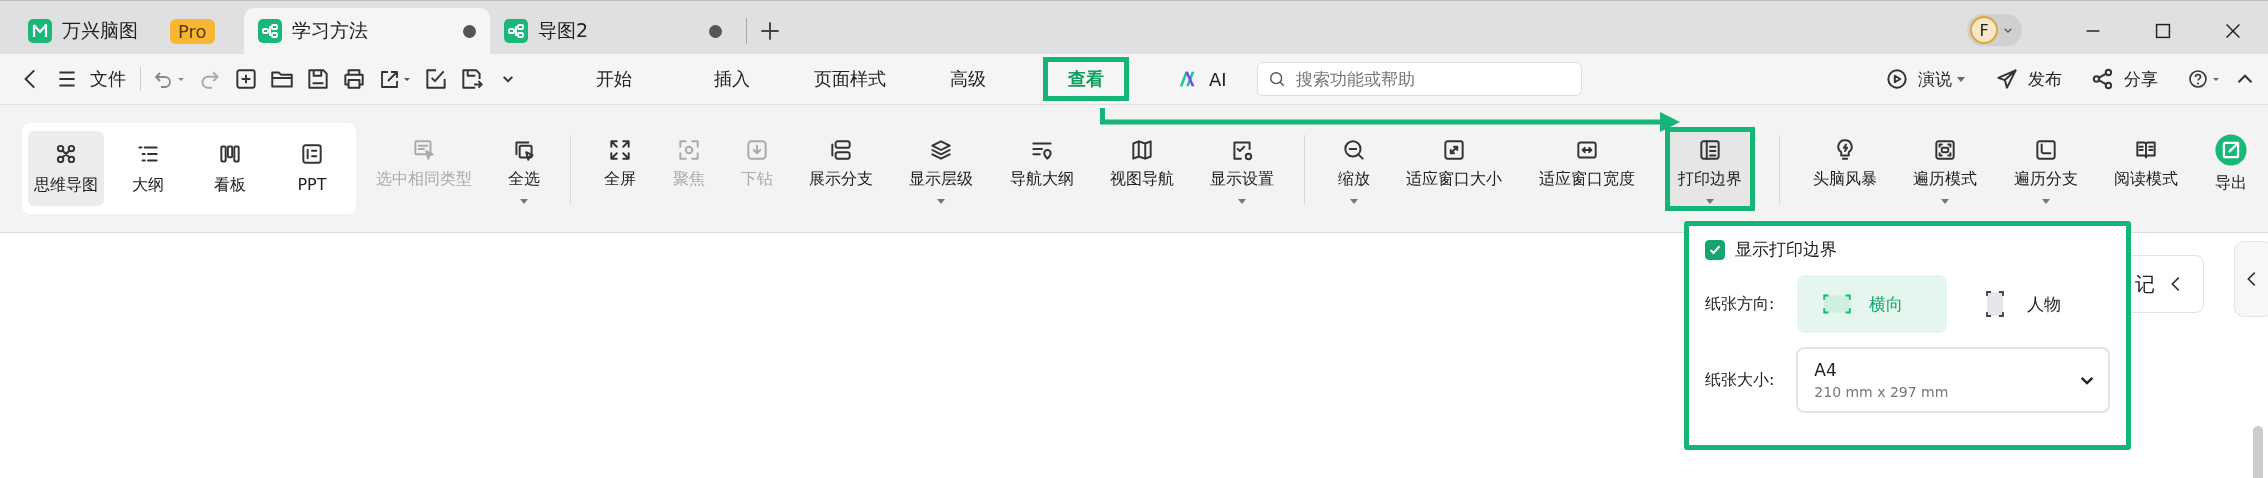 The height and width of the screenshot is (478, 2268). I want to click on search-field: 搜索功能或帮助, so click(1419, 79).